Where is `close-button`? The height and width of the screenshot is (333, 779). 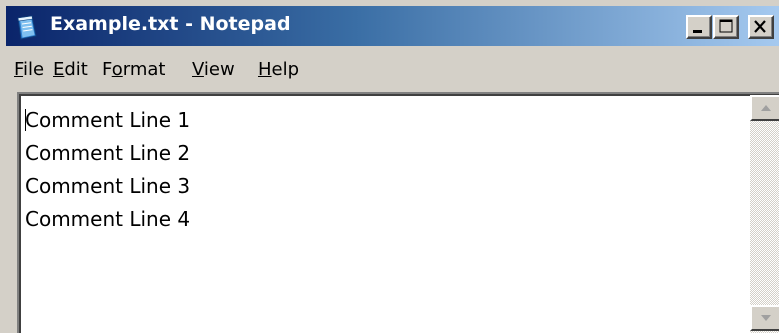 close-button is located at coordinates (761, 27).